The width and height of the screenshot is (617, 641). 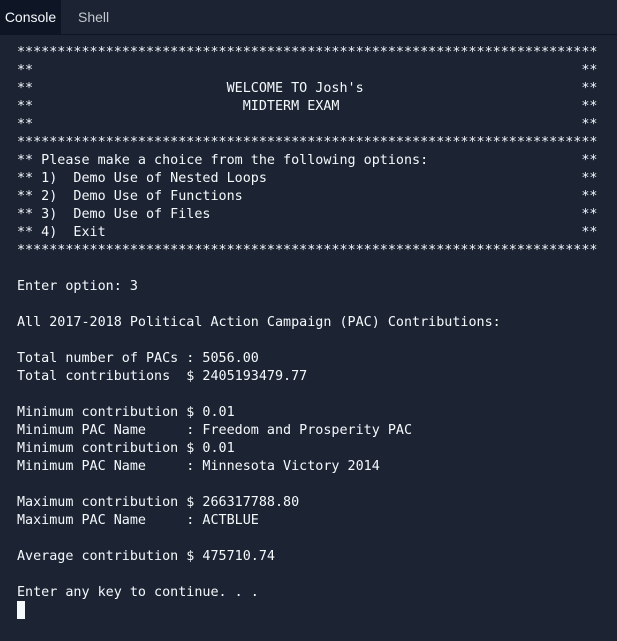 What do you see at coordinates (138, 592) in the screenshot?
I see `console-line: Enter any key to continue. . .` at bounding box center [138, 592].